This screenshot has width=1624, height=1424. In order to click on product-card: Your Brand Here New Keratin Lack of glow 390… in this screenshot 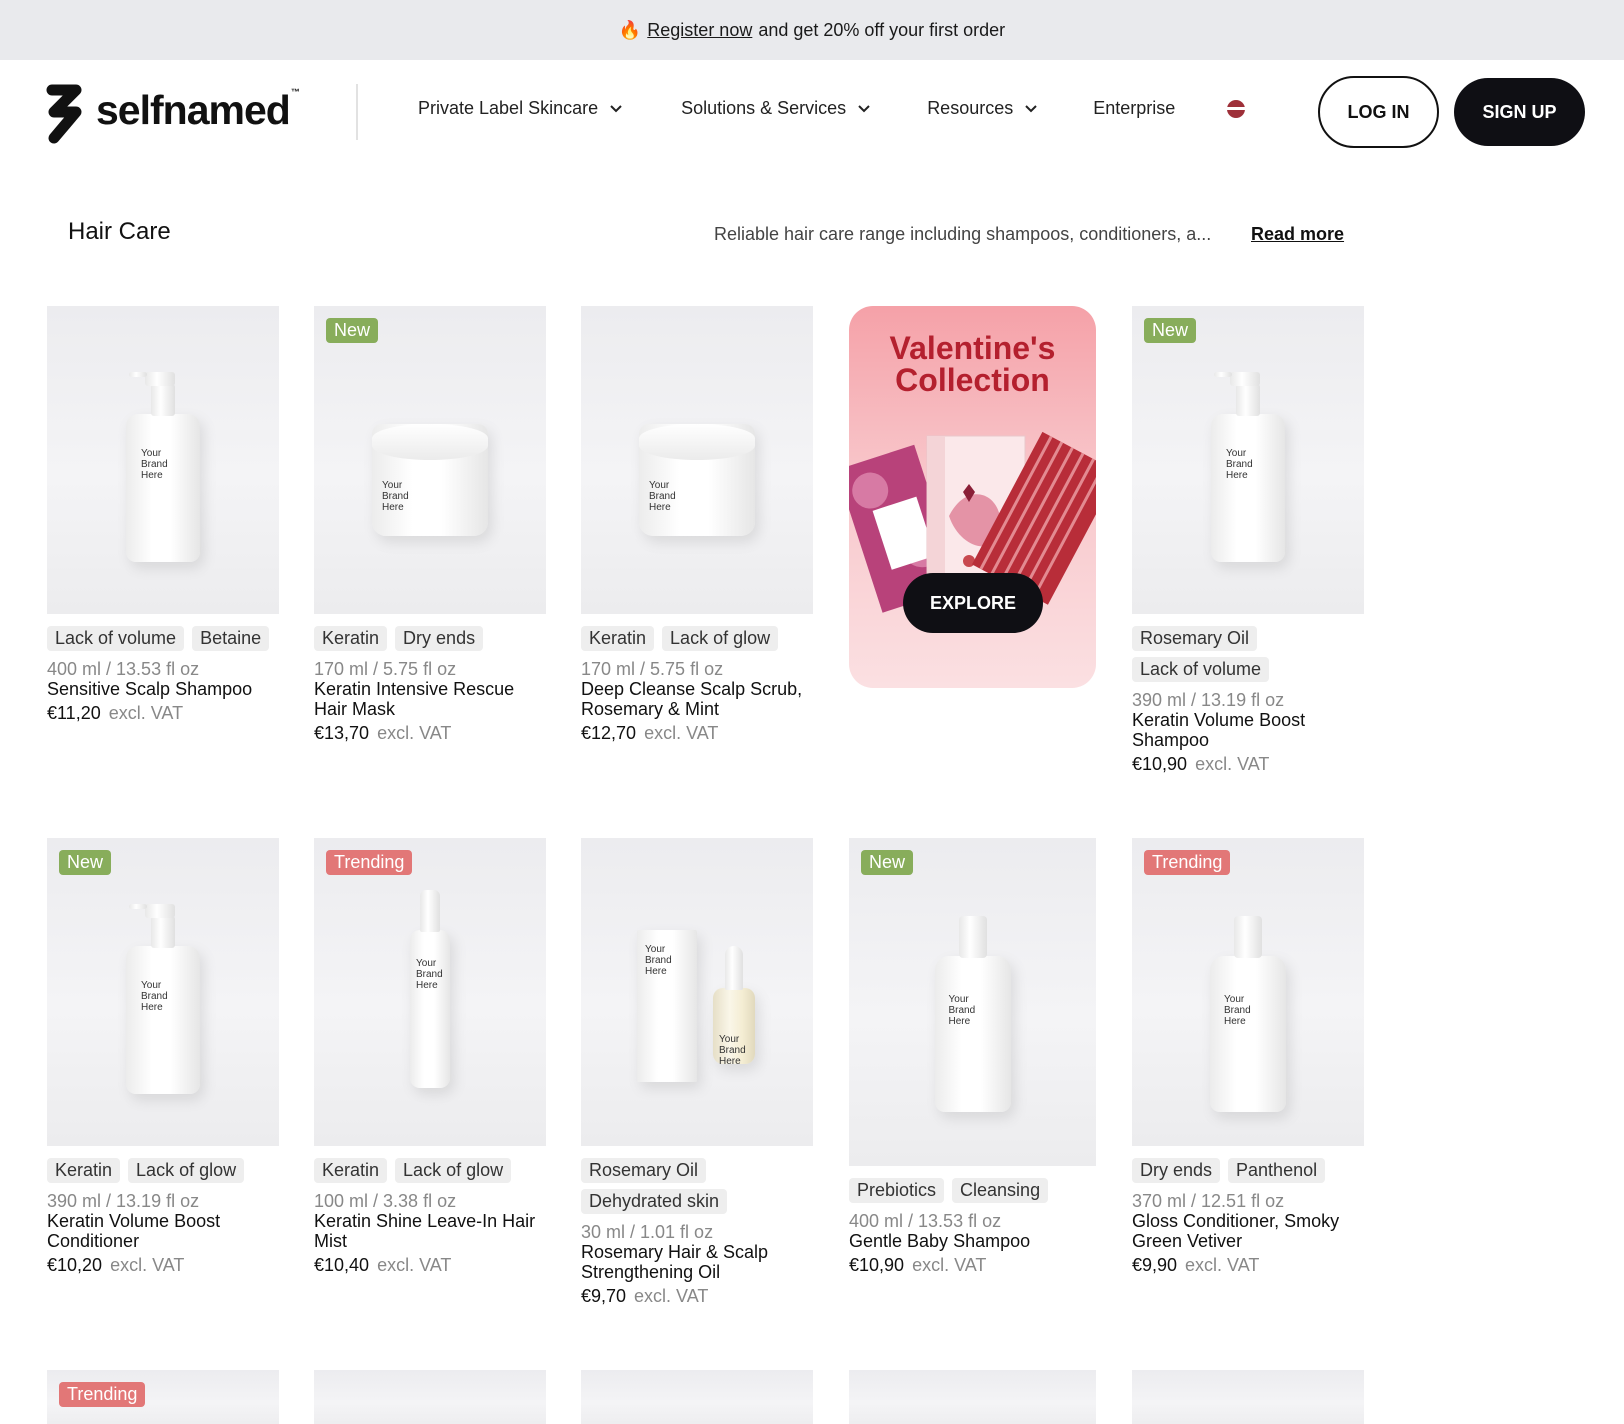, I will do `click(163, 1057)`.